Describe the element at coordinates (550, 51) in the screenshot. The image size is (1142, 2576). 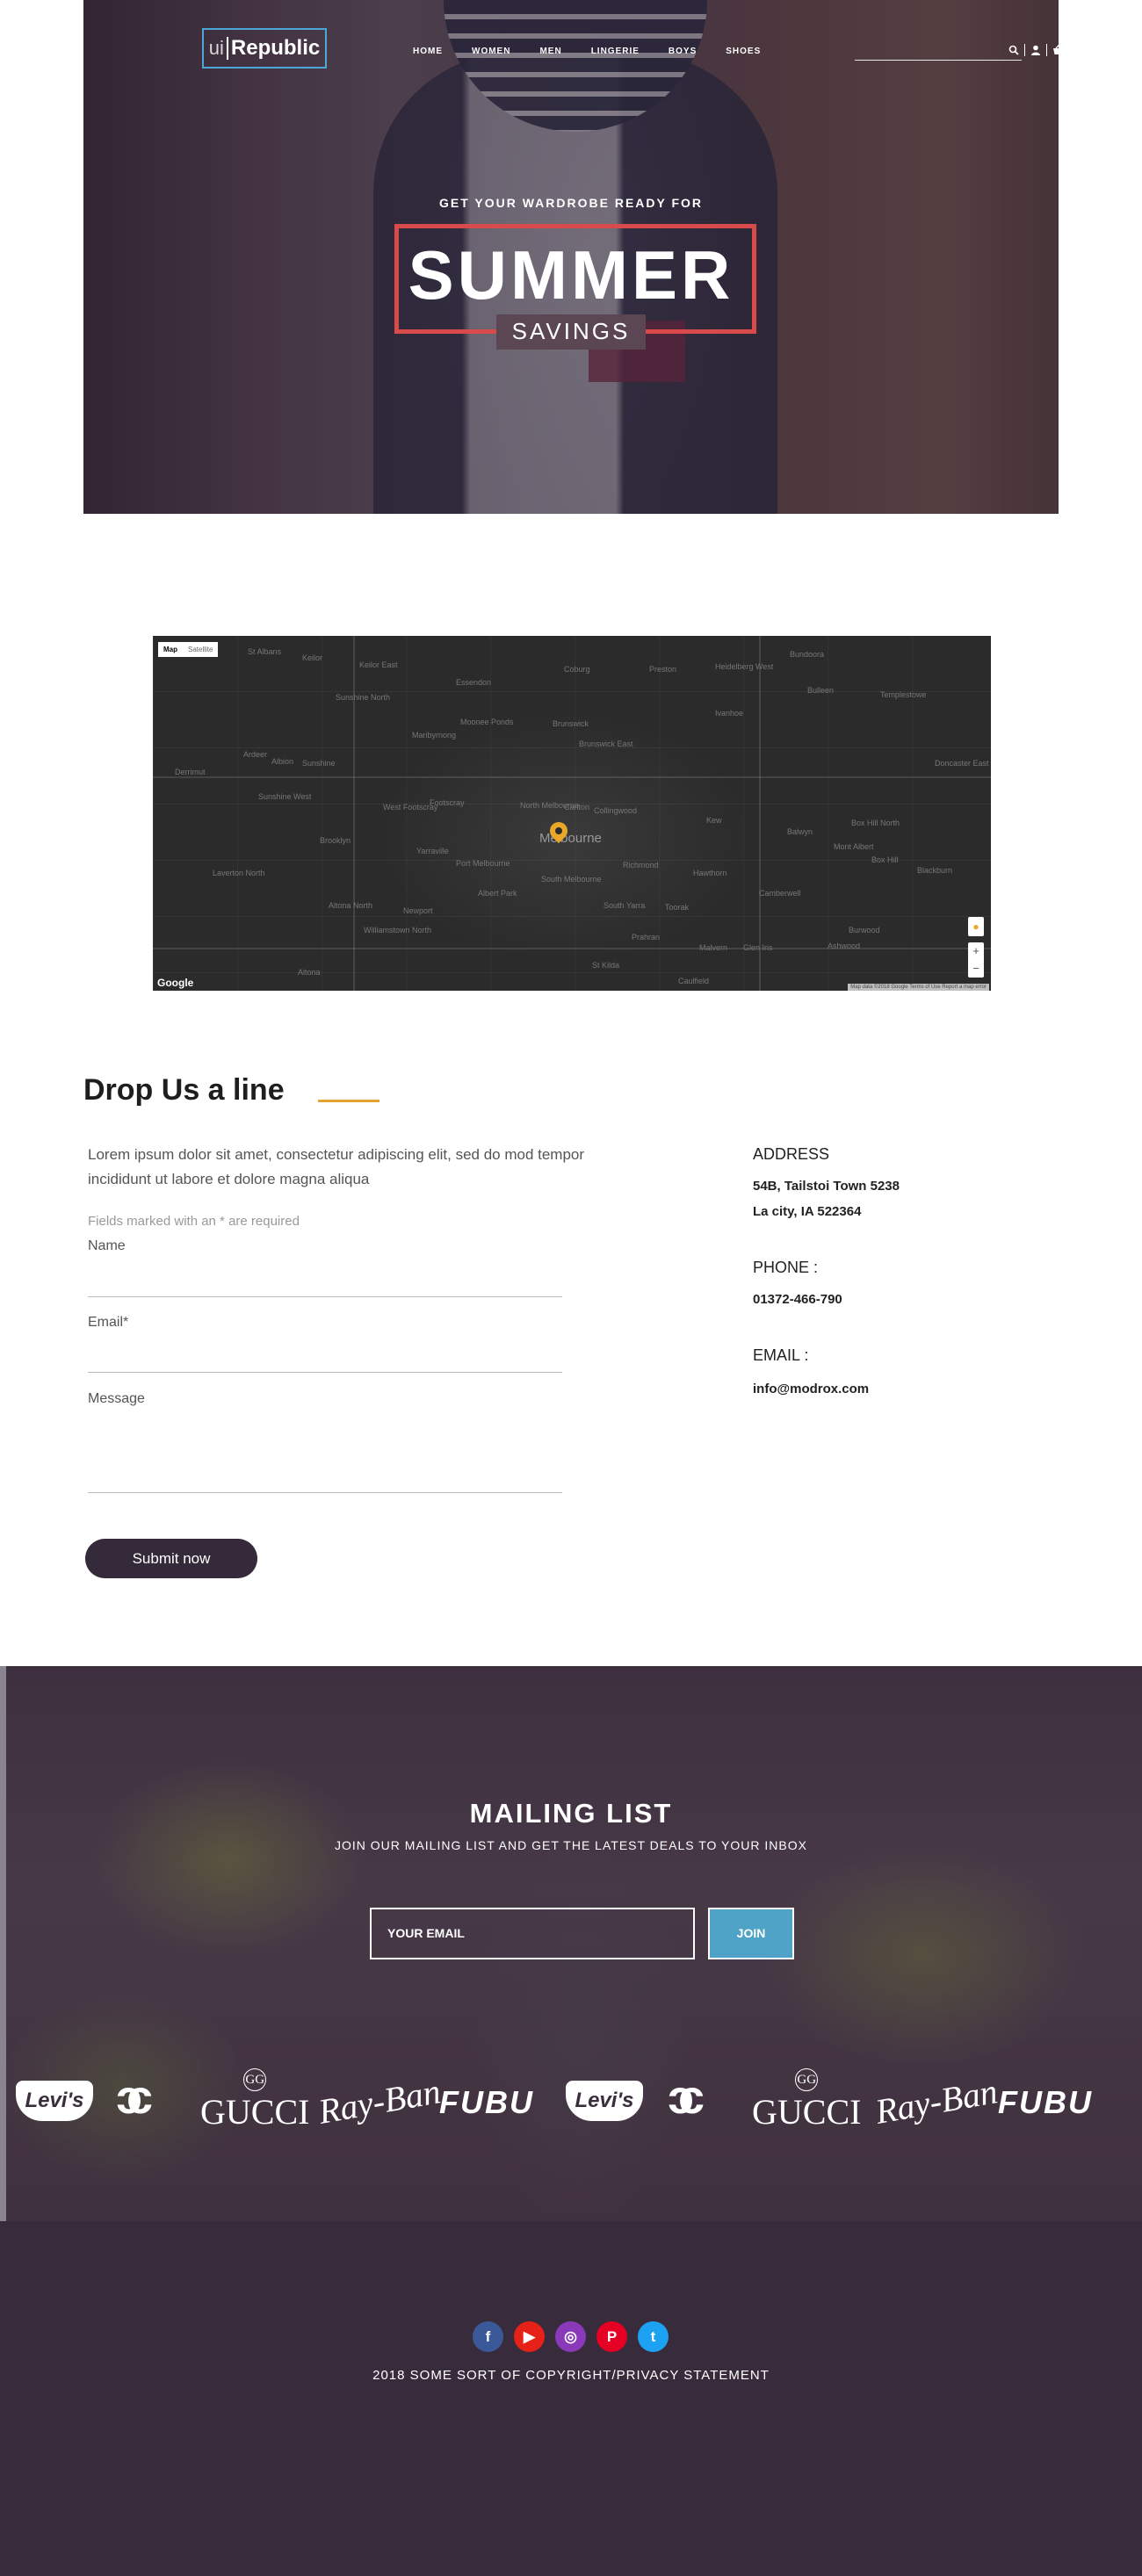
I see `nav-men: MEN` at that location.